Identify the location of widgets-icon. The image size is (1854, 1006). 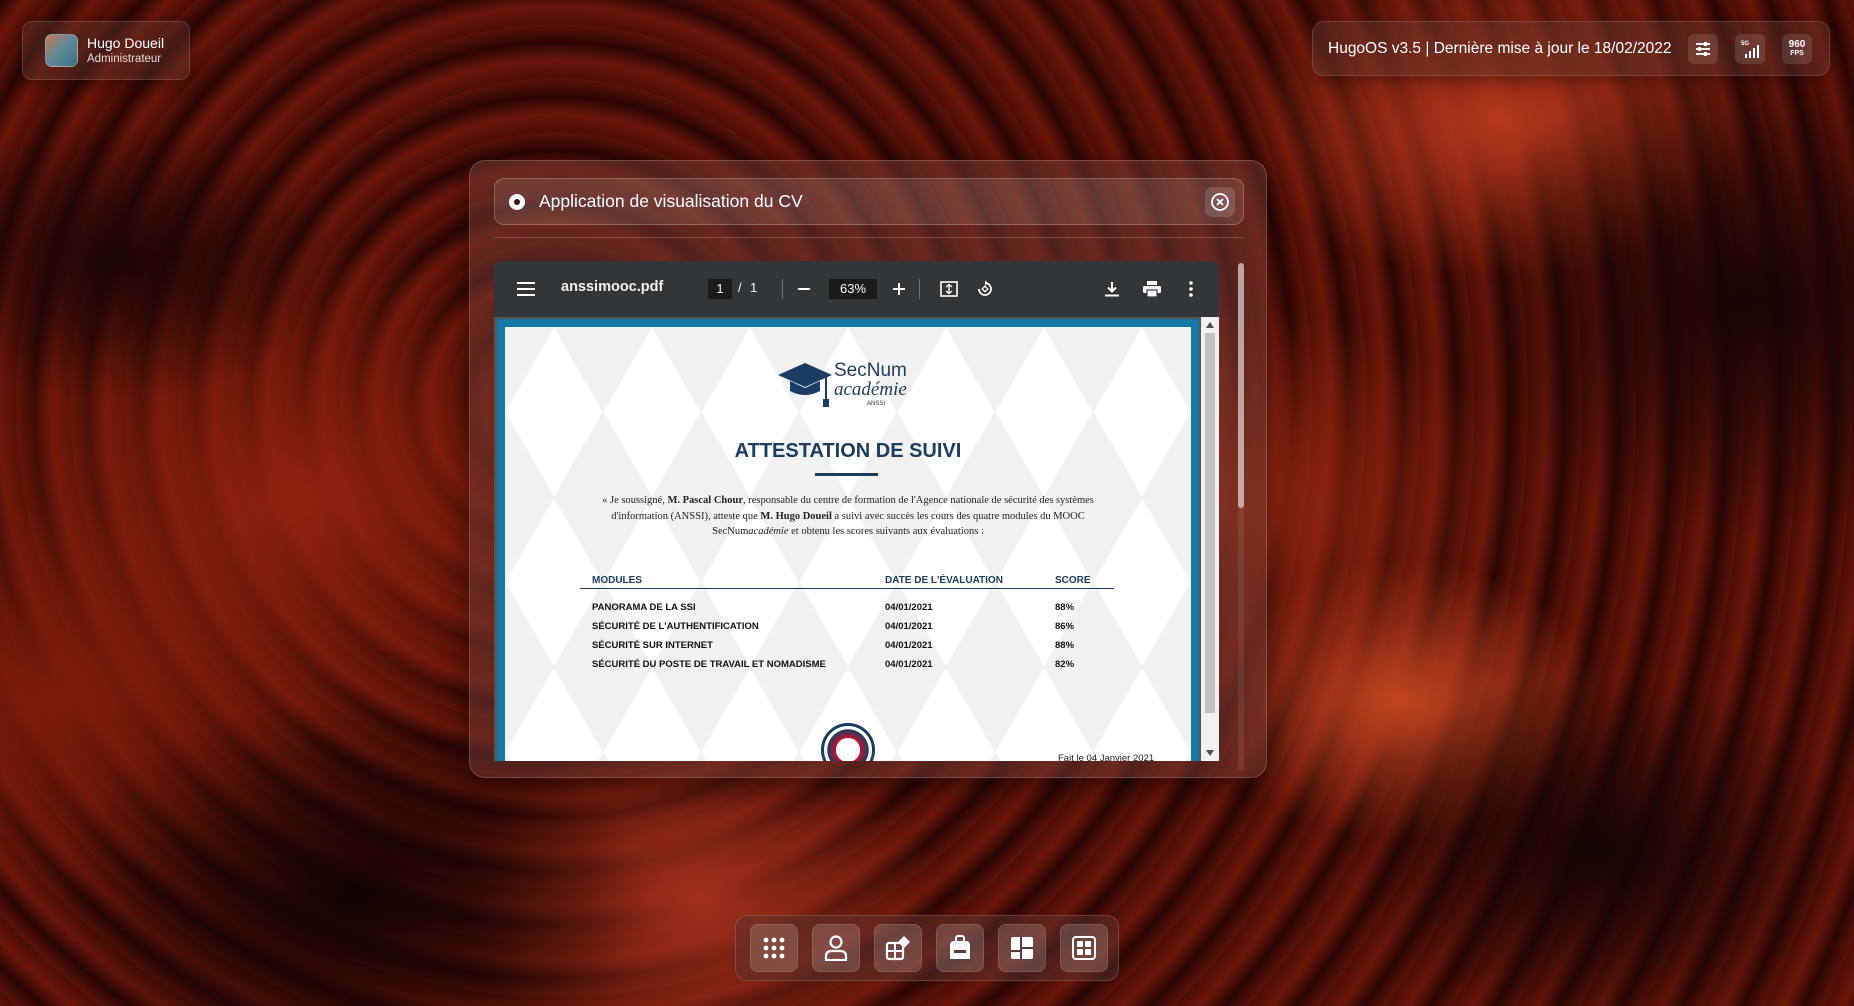
(1084, 948).